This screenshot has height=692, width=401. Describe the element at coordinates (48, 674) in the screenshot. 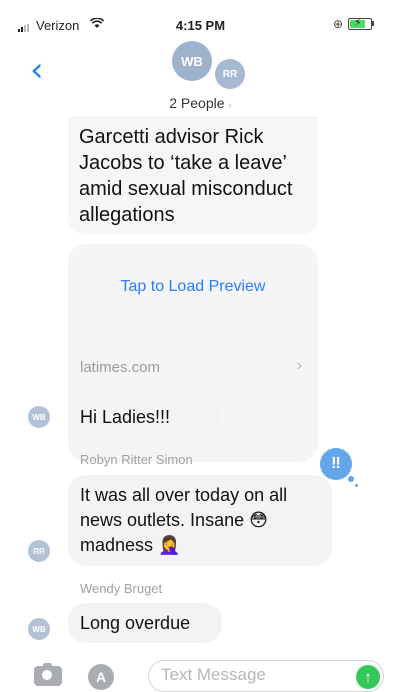

I see `camera-icon` at that location.